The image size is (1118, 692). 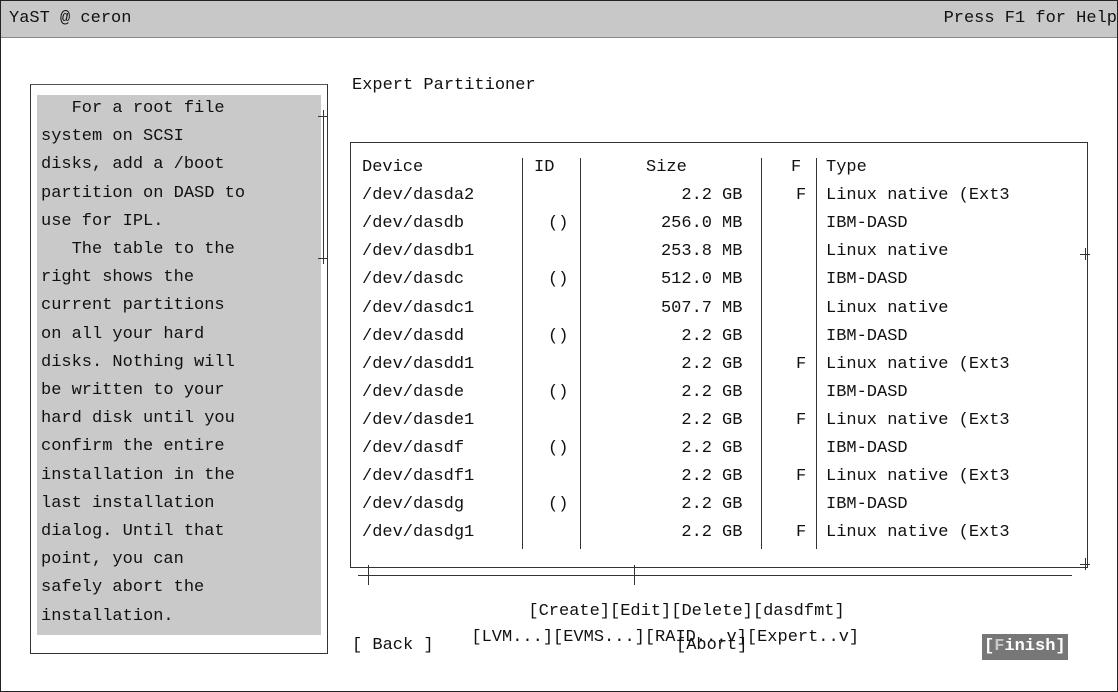 What do you see at coordinates (413, 448) in the screenshot?
I see `cell-device: /dev/dasdf` at bounding box center [413, 448].